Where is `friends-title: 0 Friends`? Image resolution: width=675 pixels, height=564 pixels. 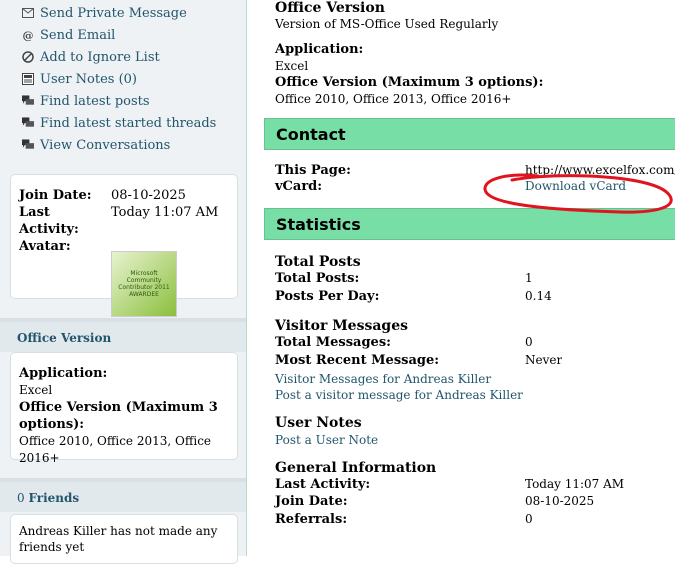
friends-title: 0 Friends is located at coordinates (48, 498).